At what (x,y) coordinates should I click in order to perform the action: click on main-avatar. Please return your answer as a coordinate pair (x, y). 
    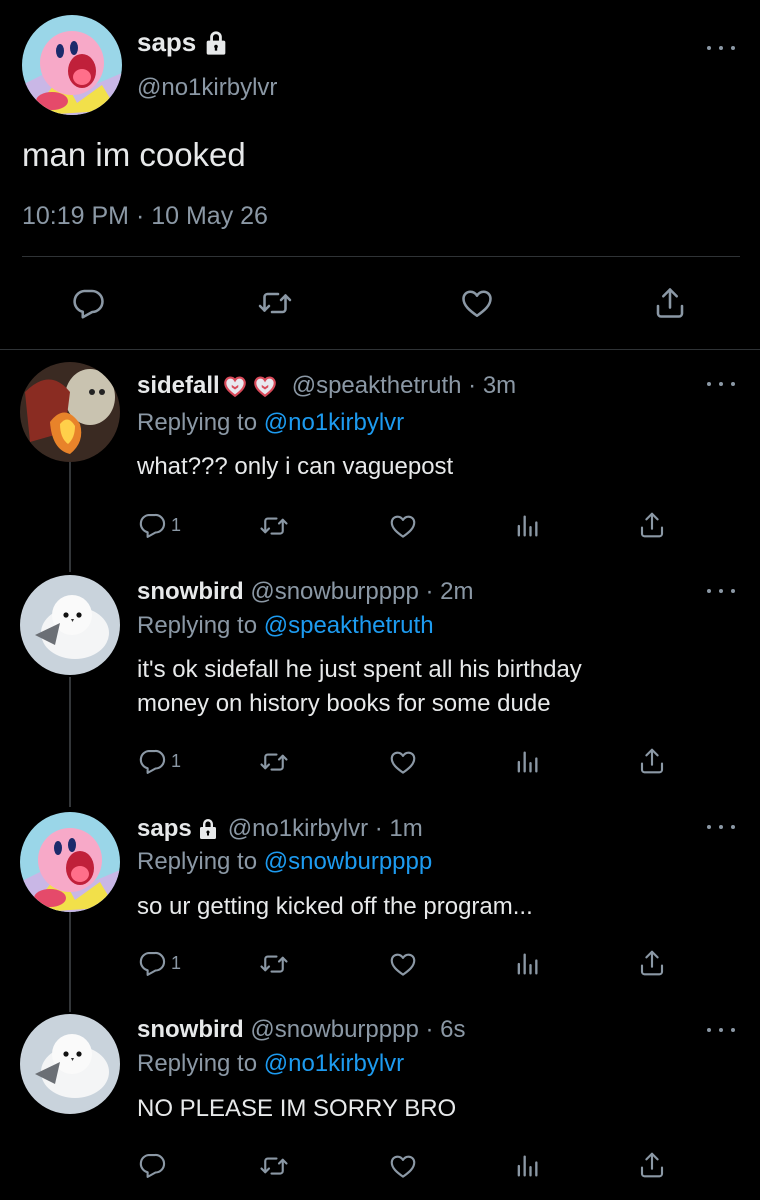
    Looking at the image, I should click on (72, 65).